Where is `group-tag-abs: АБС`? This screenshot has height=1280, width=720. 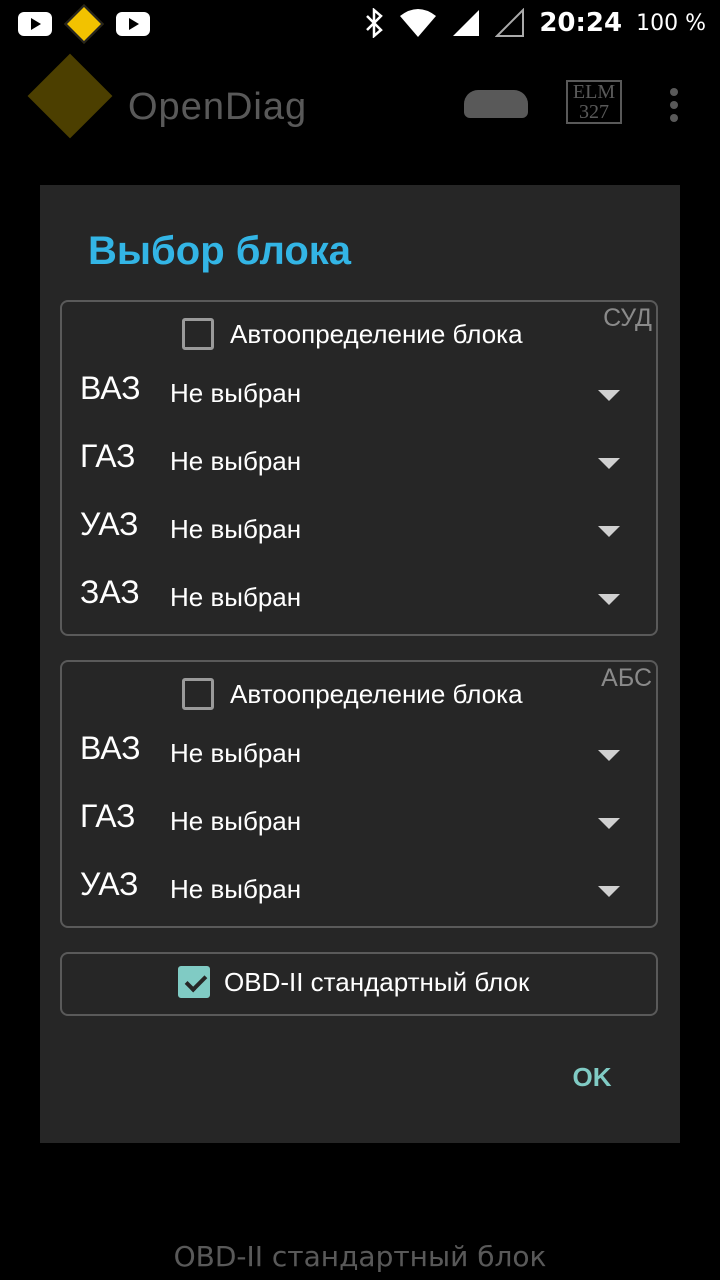 group-tag-abs: АБС is located at coordinates (626, 678).